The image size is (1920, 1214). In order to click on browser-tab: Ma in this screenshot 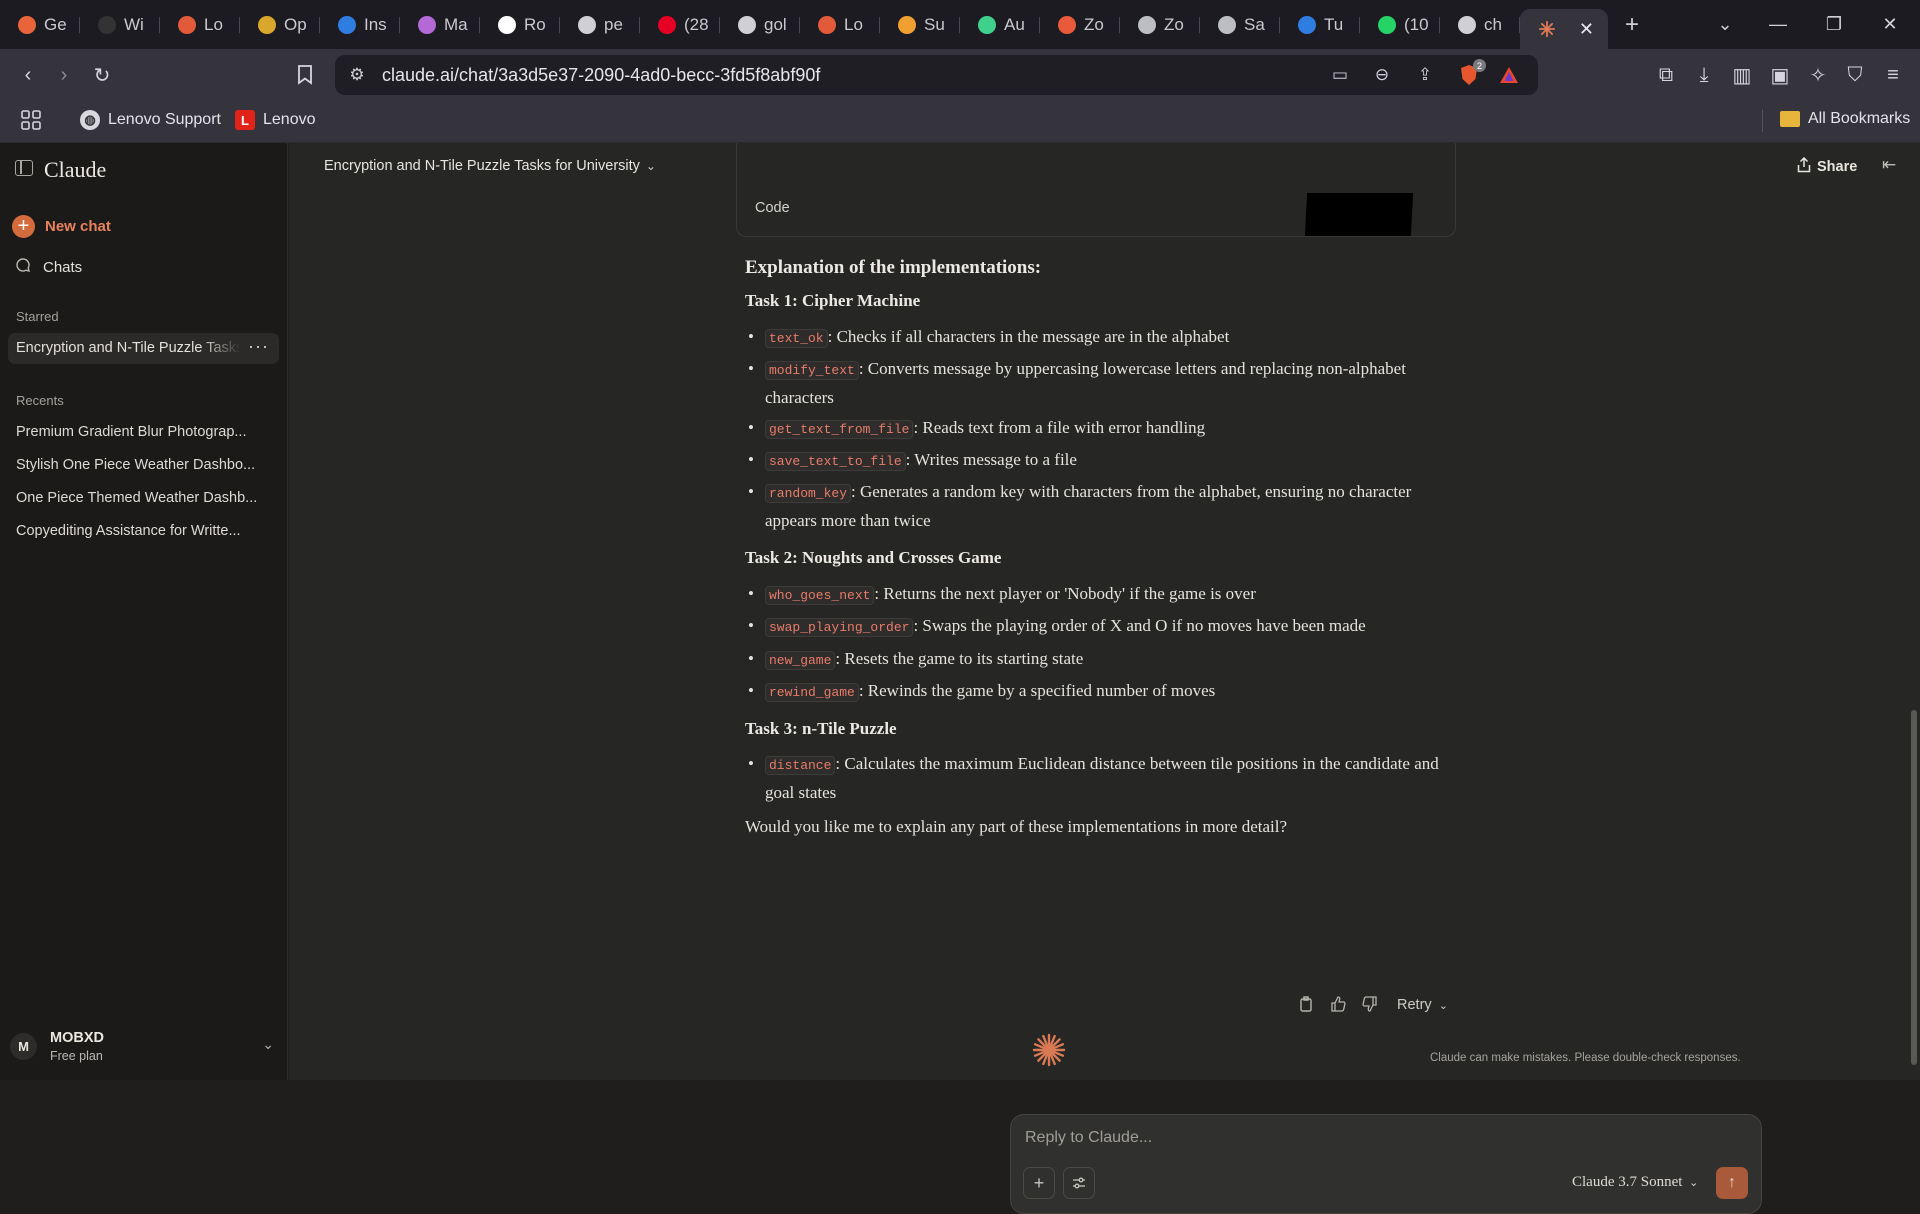, I will do `click(440, 25)`.